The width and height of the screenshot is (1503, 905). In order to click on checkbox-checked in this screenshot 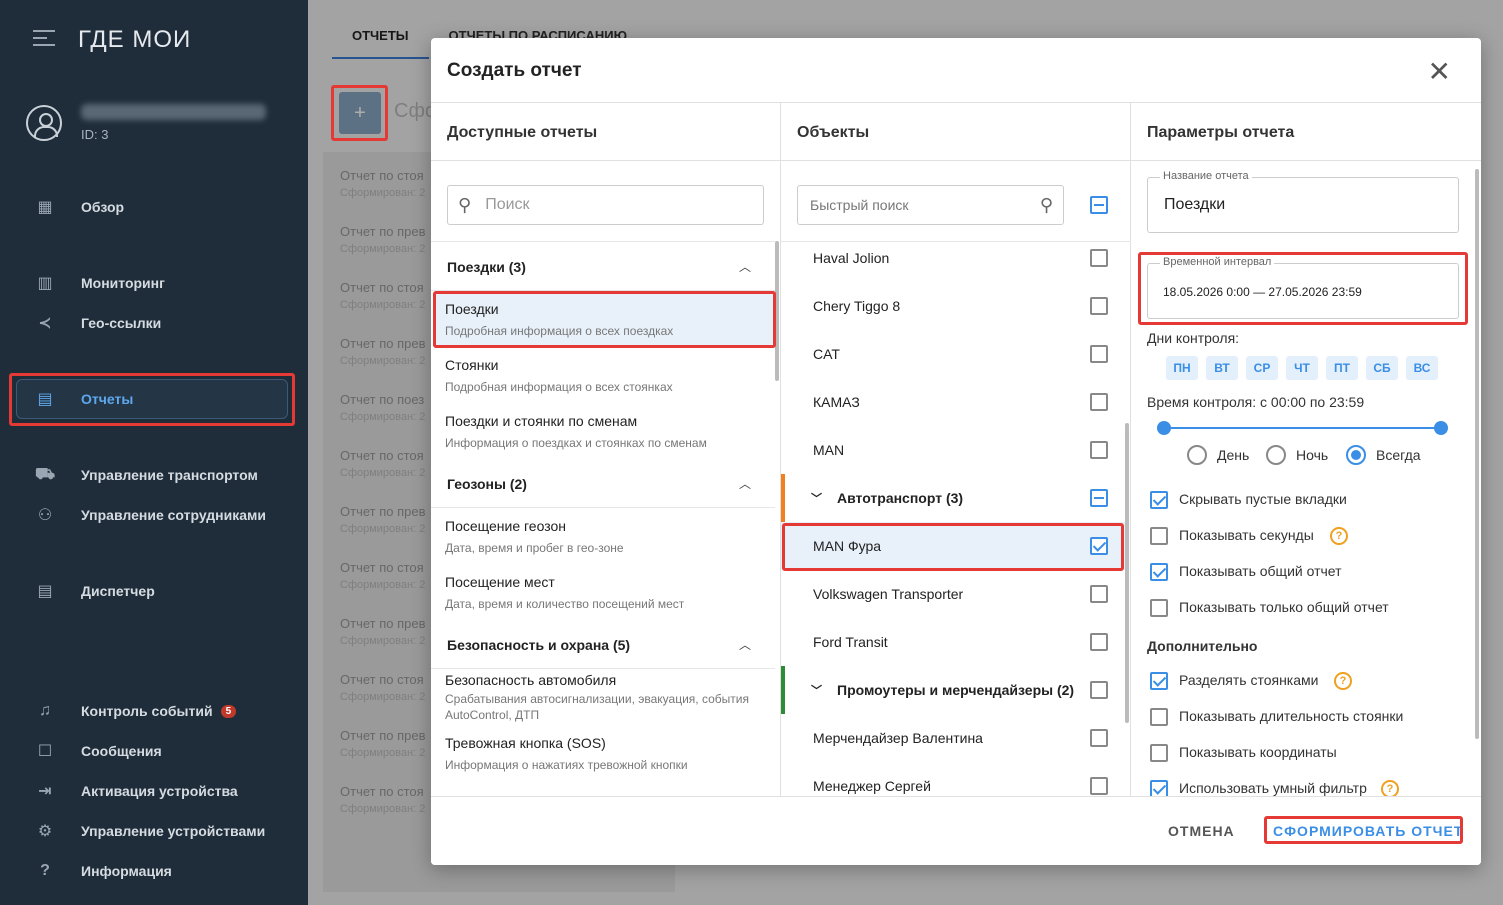, I will do `click(1099, 546)`.